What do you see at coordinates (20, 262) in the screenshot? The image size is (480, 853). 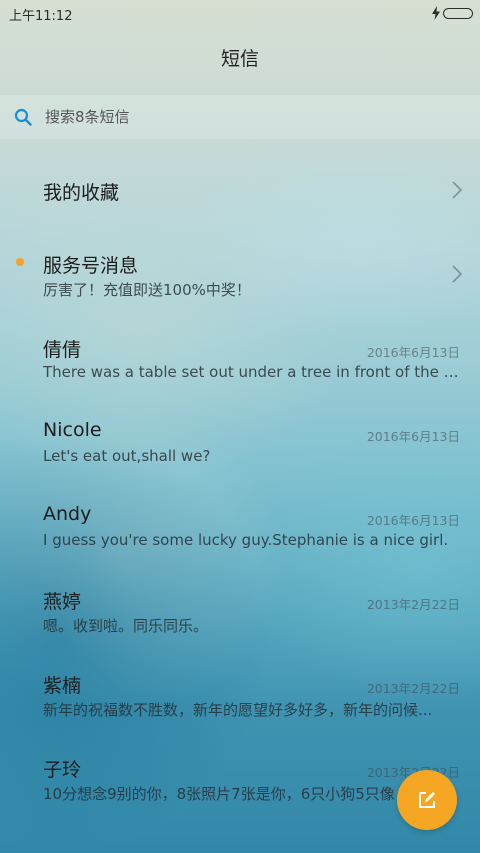 I see `unread-dot` at bounding box center [20, 262].